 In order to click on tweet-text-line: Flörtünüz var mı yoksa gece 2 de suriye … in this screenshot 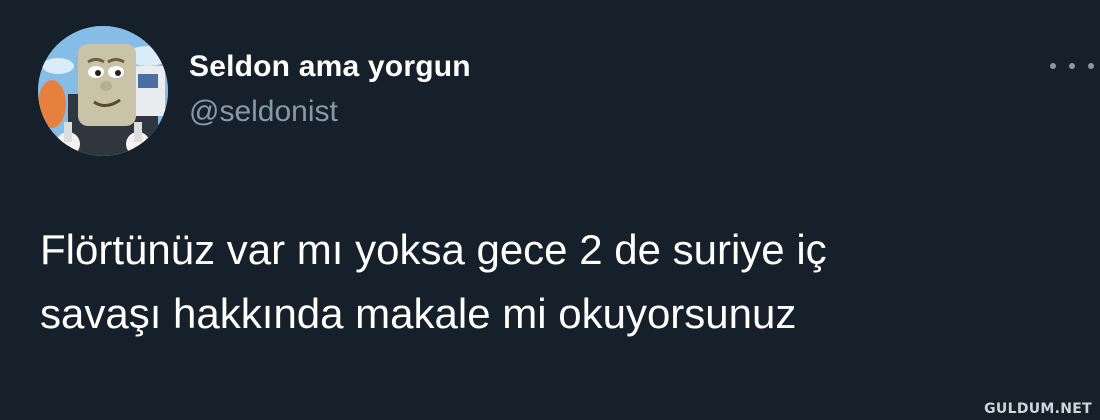, I will do `click(433, 249)`.